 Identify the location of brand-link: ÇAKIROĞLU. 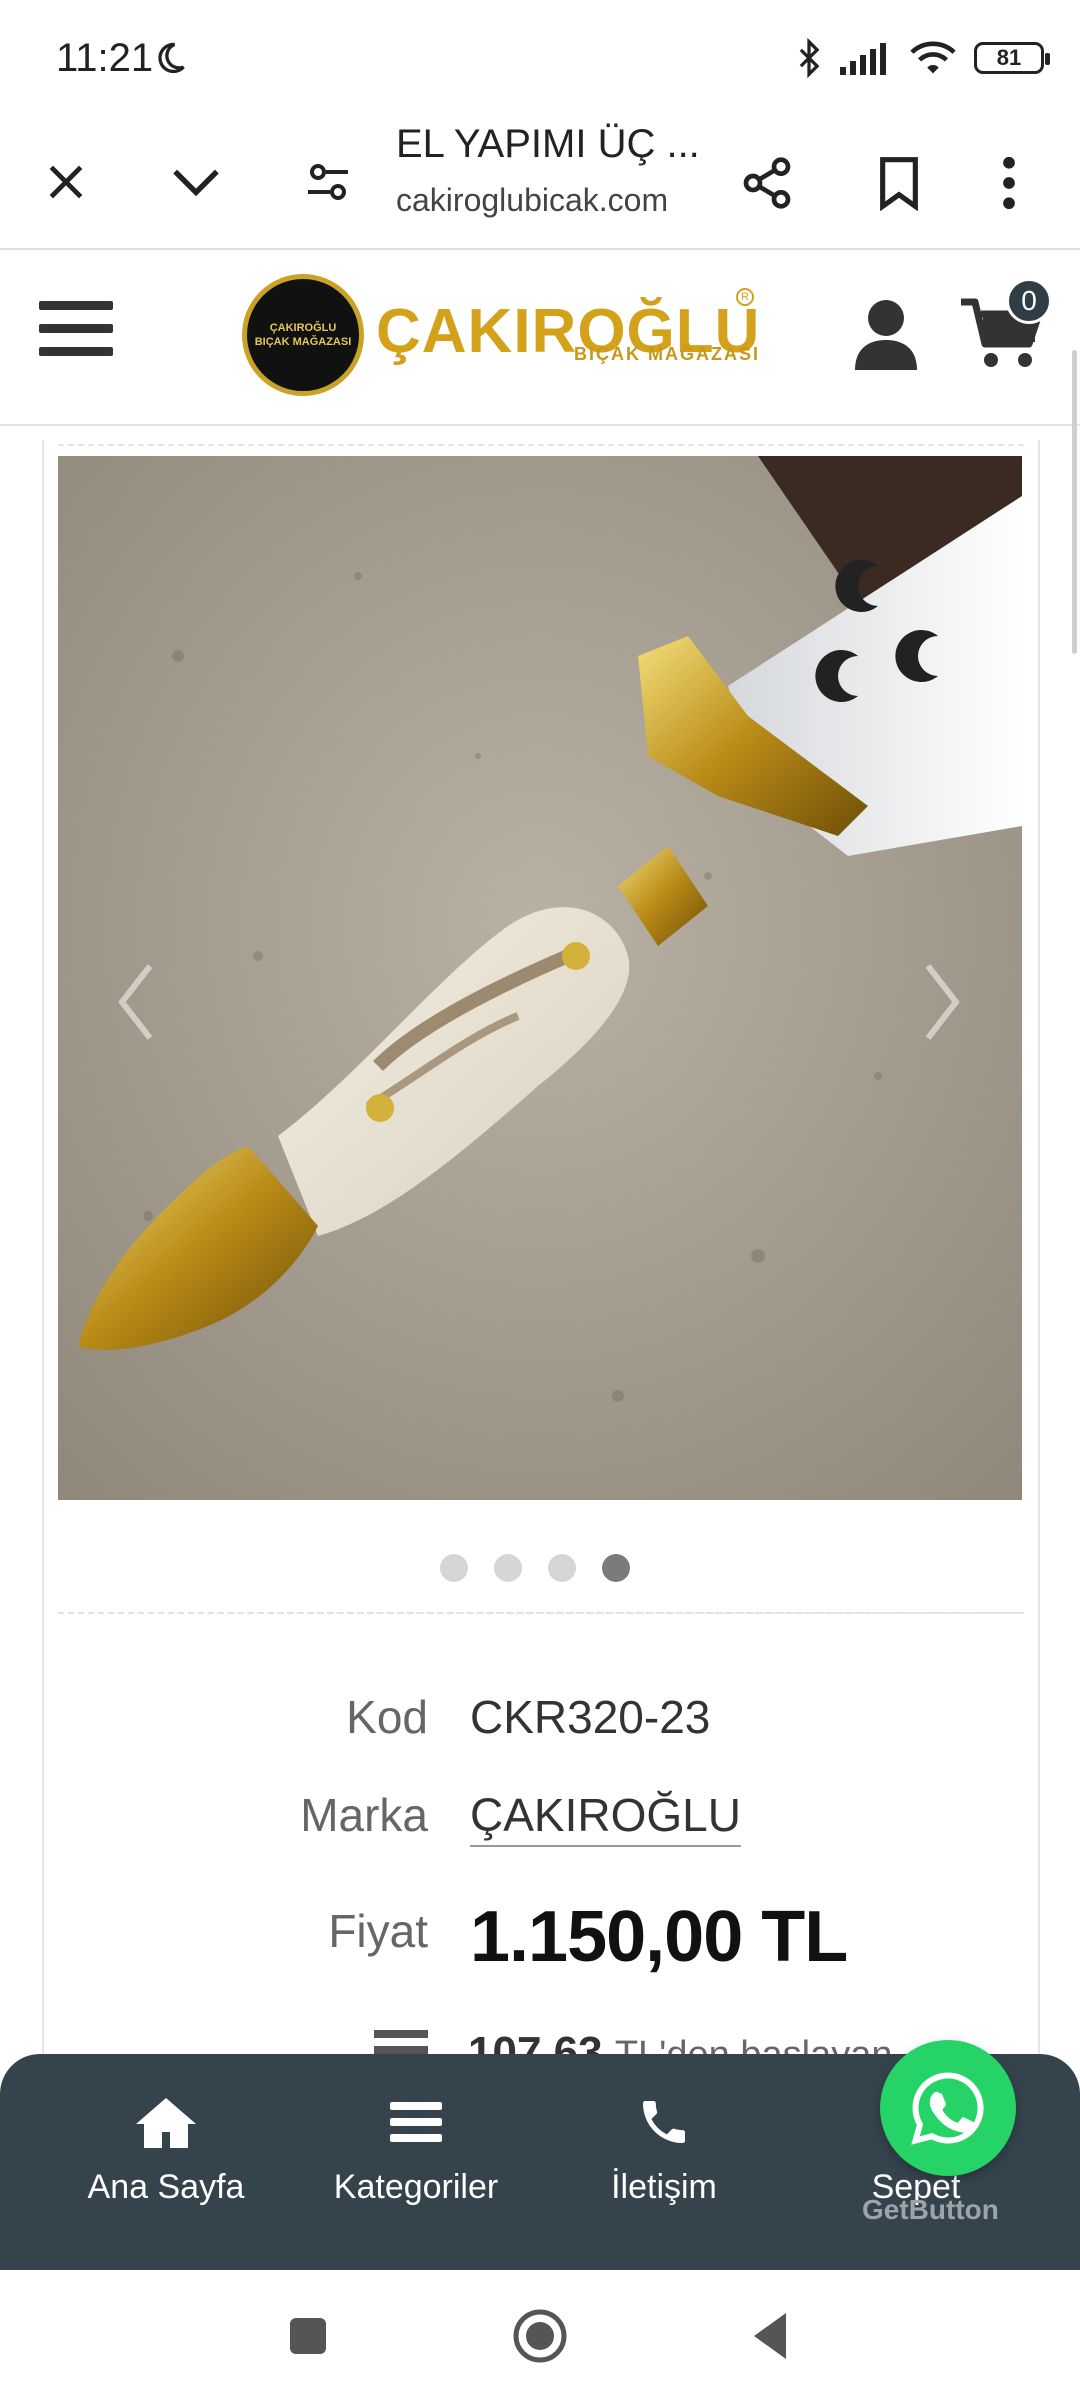
(605, 1818).